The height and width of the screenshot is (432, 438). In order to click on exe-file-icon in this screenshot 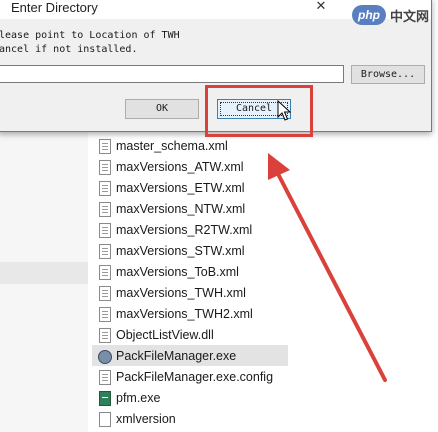, I will do `click(104, 398)`.